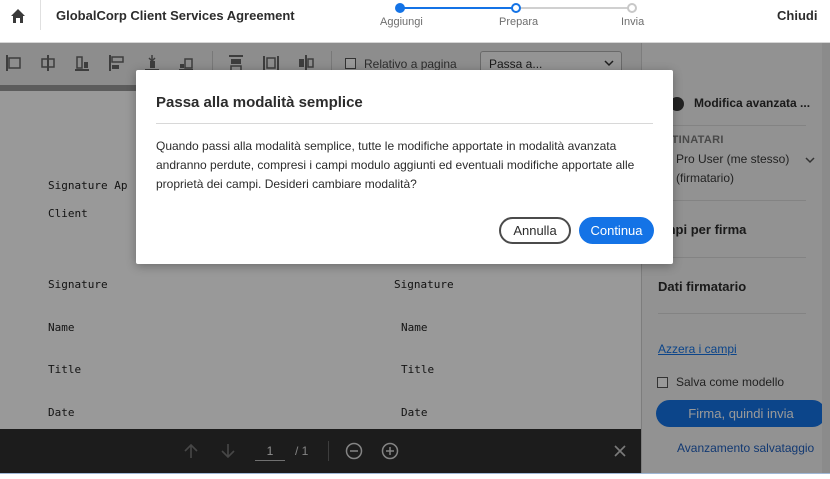 The image size is (830, 479). I want to click on header-divider, so click(40, 15).